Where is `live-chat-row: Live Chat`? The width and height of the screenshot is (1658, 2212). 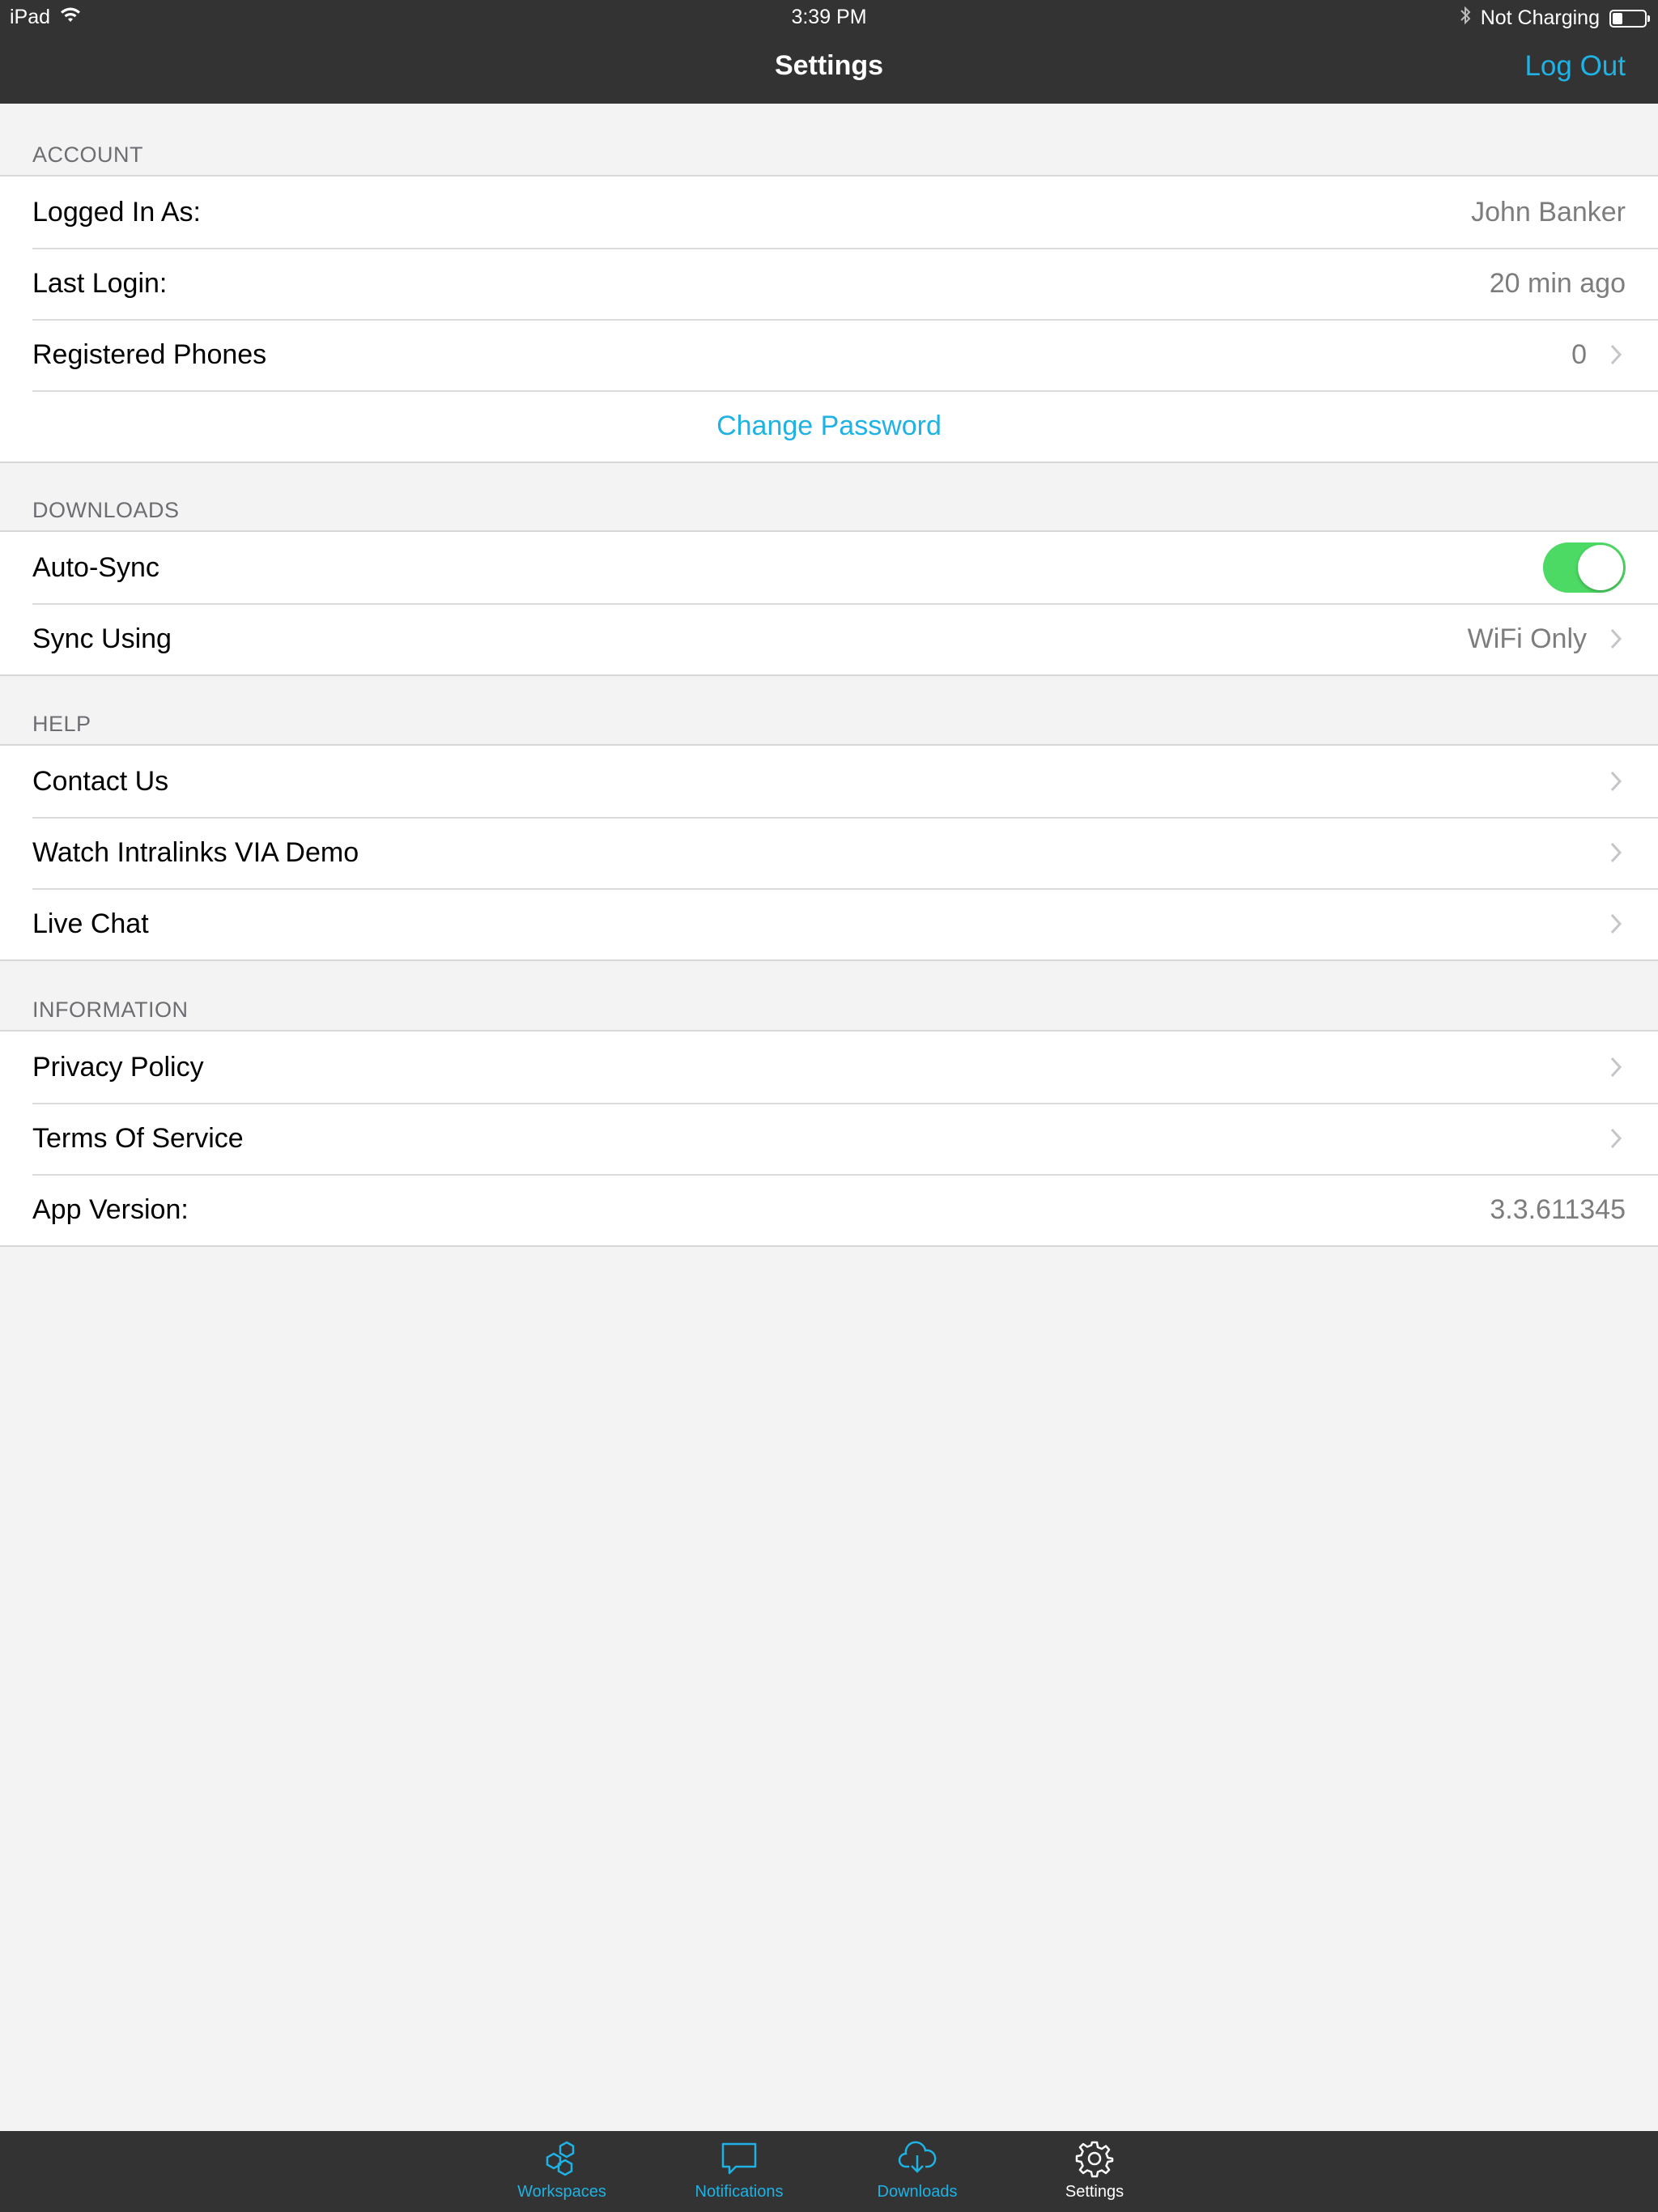
live-chat-row: Live Chat is located at coordinates (829, 924).